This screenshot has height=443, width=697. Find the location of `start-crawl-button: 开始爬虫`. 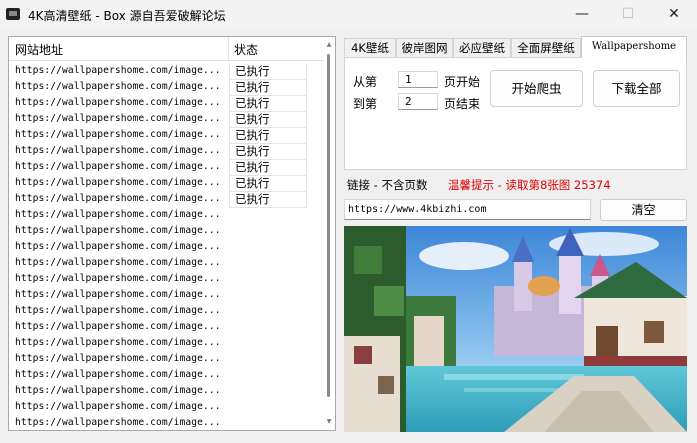

start-crawl-button: 开始爬虫 is located at coordinates (536, 88).